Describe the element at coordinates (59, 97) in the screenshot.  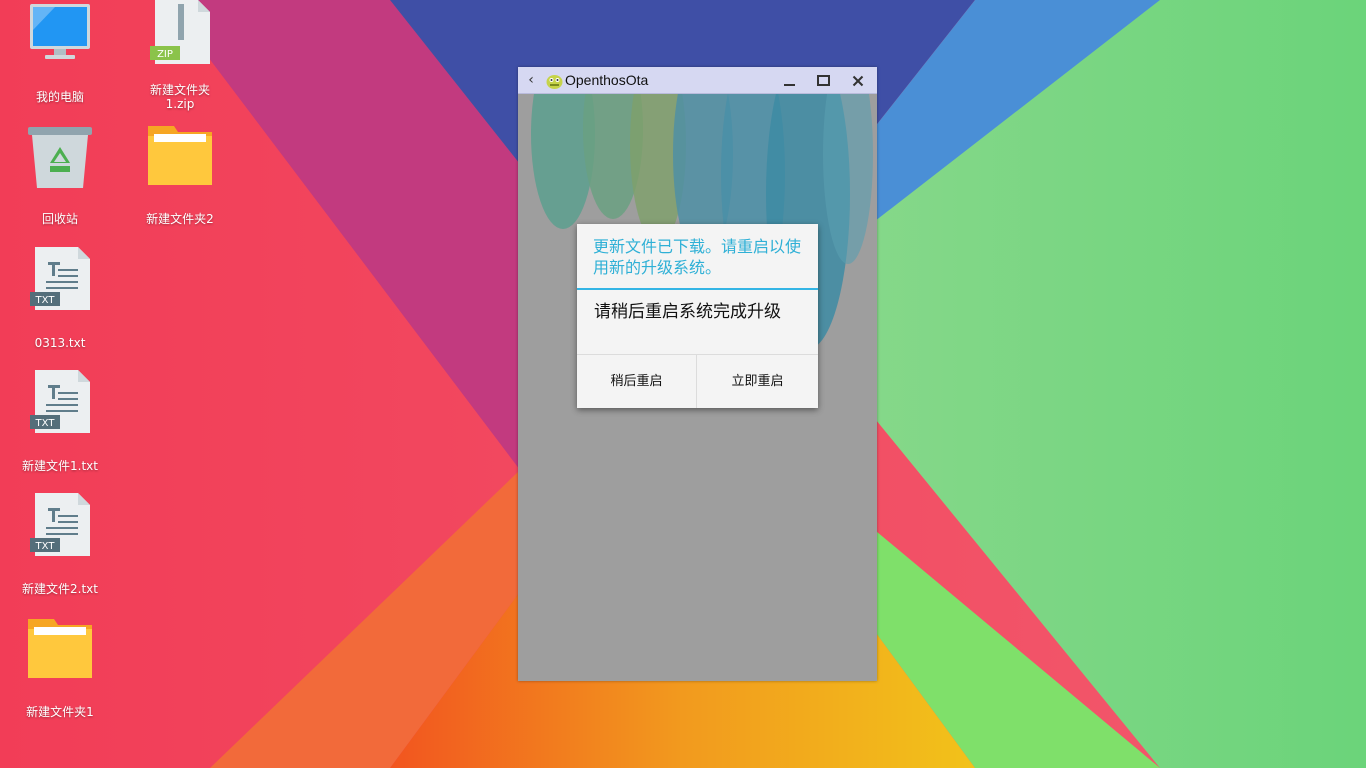
I see `desktop-icon-label: 我的电脑` at that location.